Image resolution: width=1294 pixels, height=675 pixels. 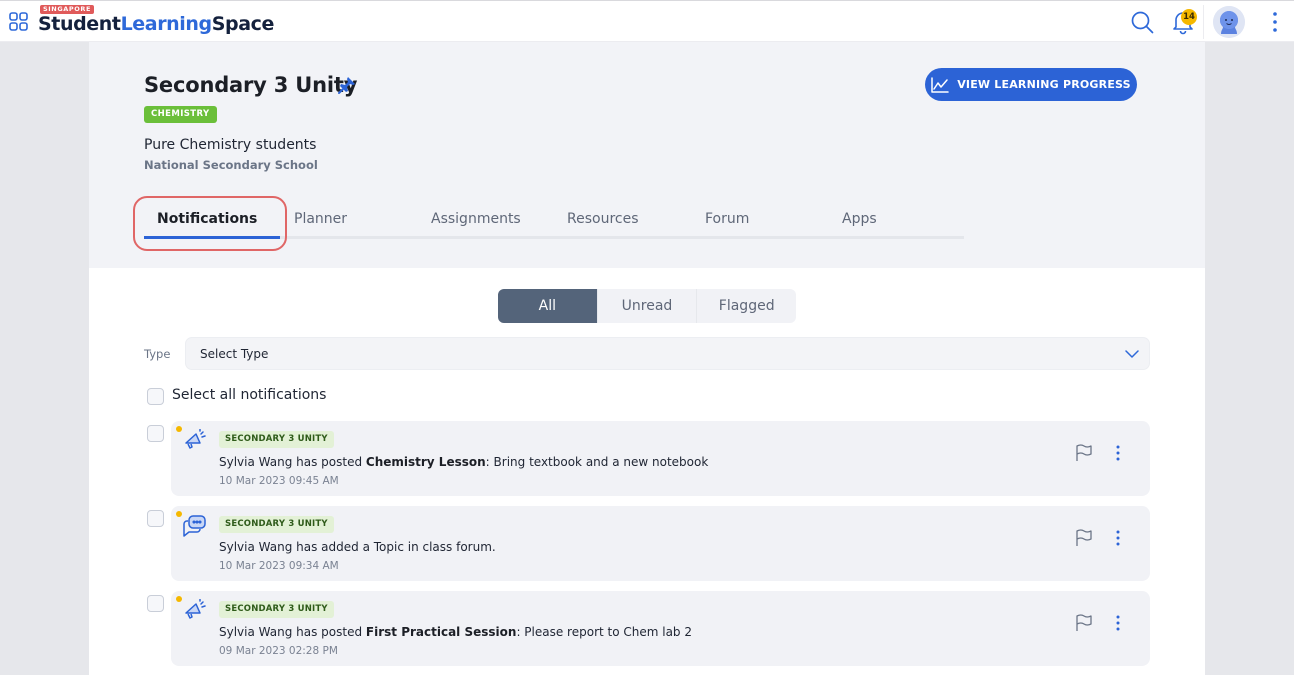 I want to click on view-learning-progress-button: VIEW LEARNING PROGRESS, so click(x=1031, y=84).